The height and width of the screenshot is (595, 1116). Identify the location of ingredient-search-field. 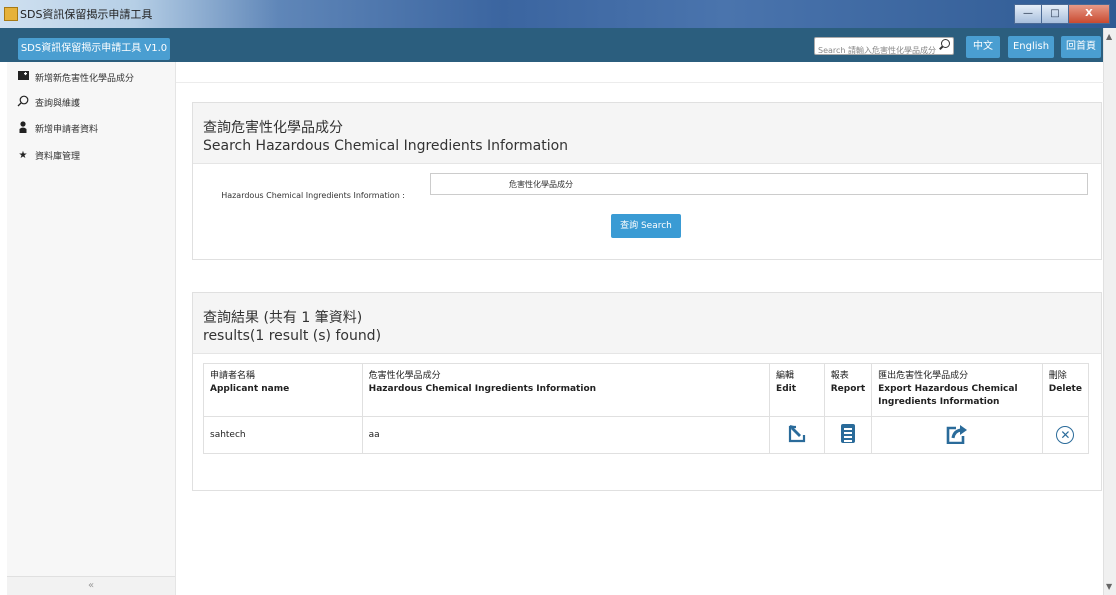
(759, 184).